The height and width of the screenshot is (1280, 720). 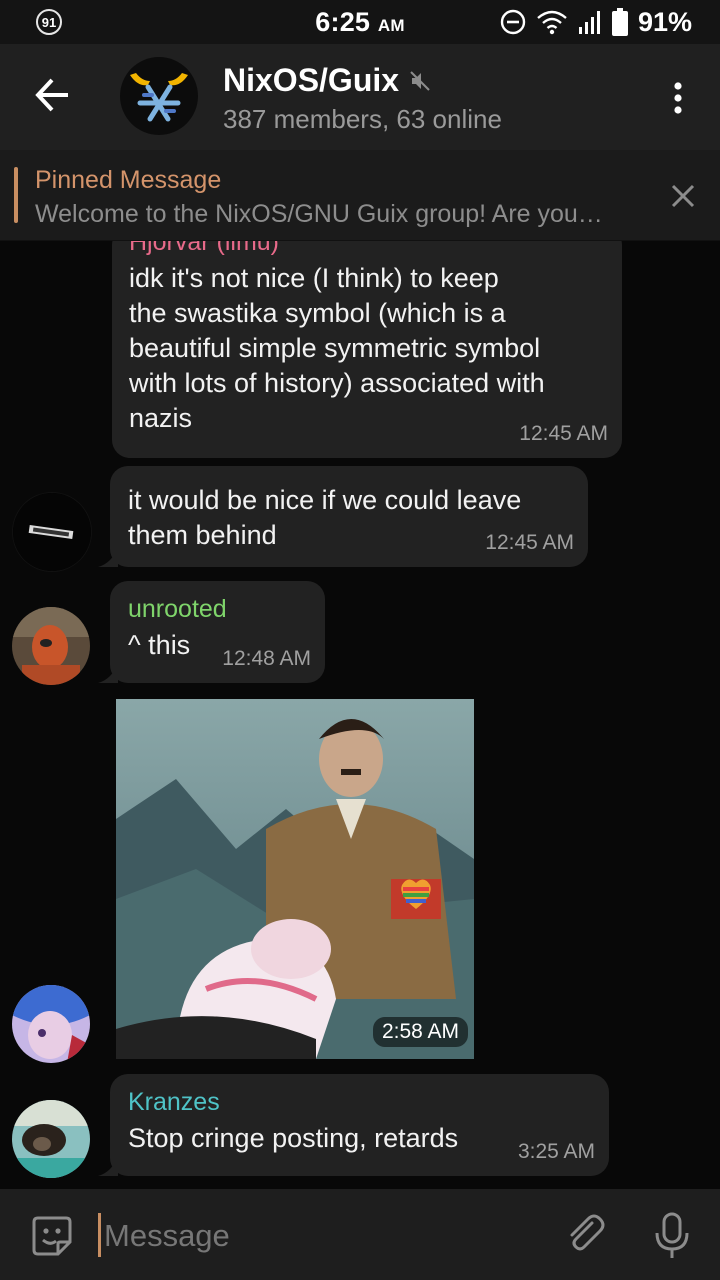 I want to click on nix-snowflake-logo-icon, so click(x=159, y=97).